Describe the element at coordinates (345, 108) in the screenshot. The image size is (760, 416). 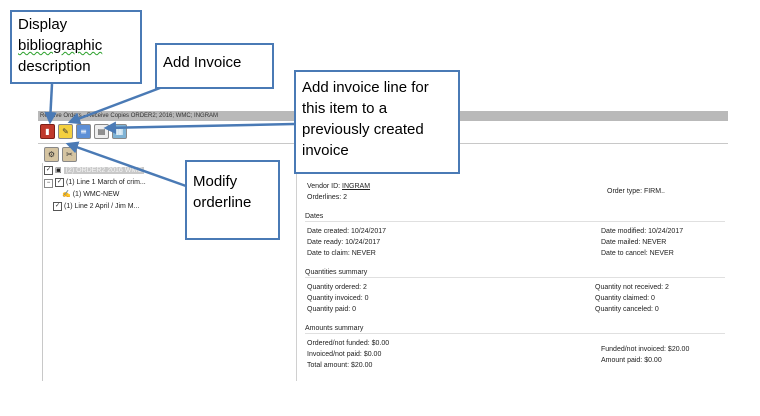
I see `callout-add-line-2: this item to a` at that location.